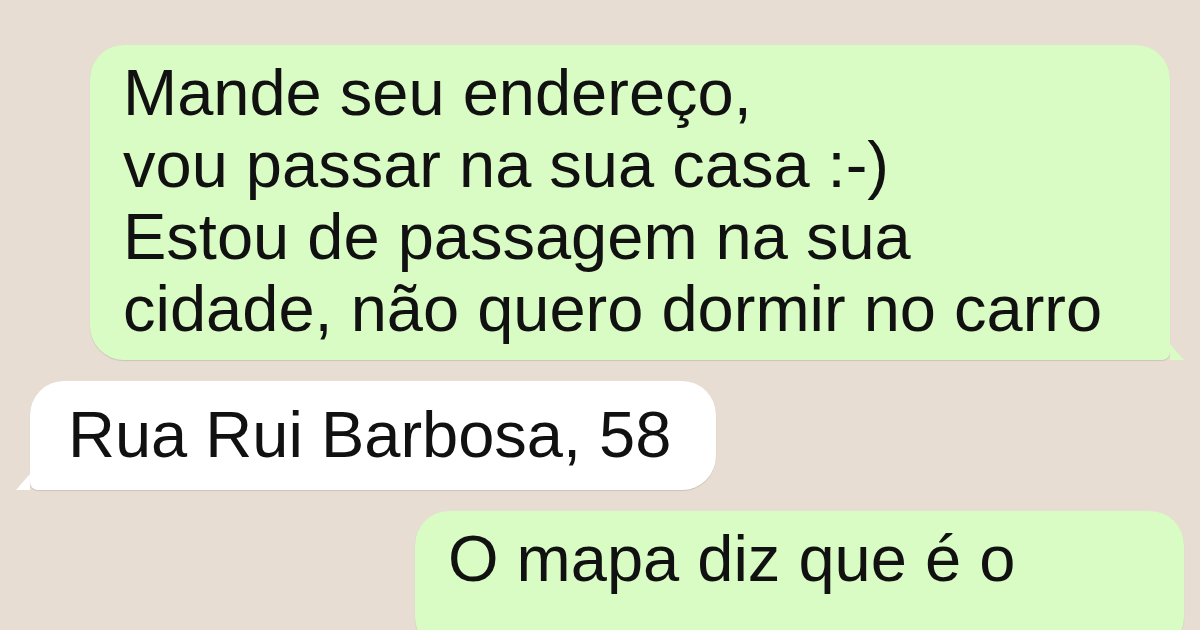 The image size is (1200, 630). Describe the element at coordinates (732, 559) in the screenshot. I see `message-text: O mapa diz que é o` at that location.